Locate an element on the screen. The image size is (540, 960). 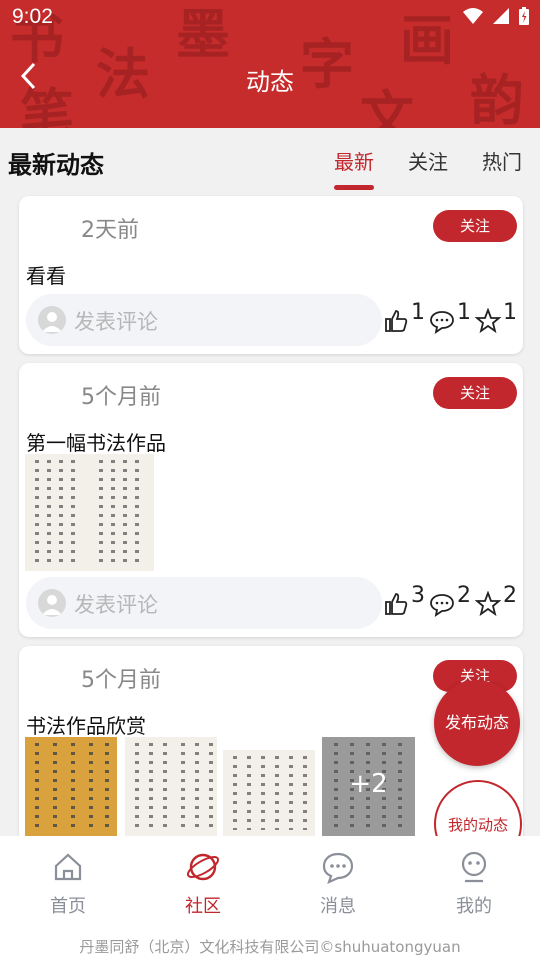
comment-count: 2 is located at coordinates (464, 595).